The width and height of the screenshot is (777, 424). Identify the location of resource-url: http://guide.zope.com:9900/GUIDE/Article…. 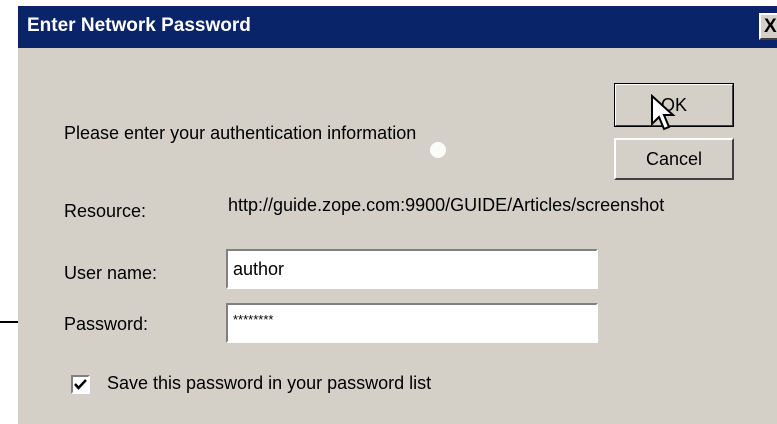
(446, 205).